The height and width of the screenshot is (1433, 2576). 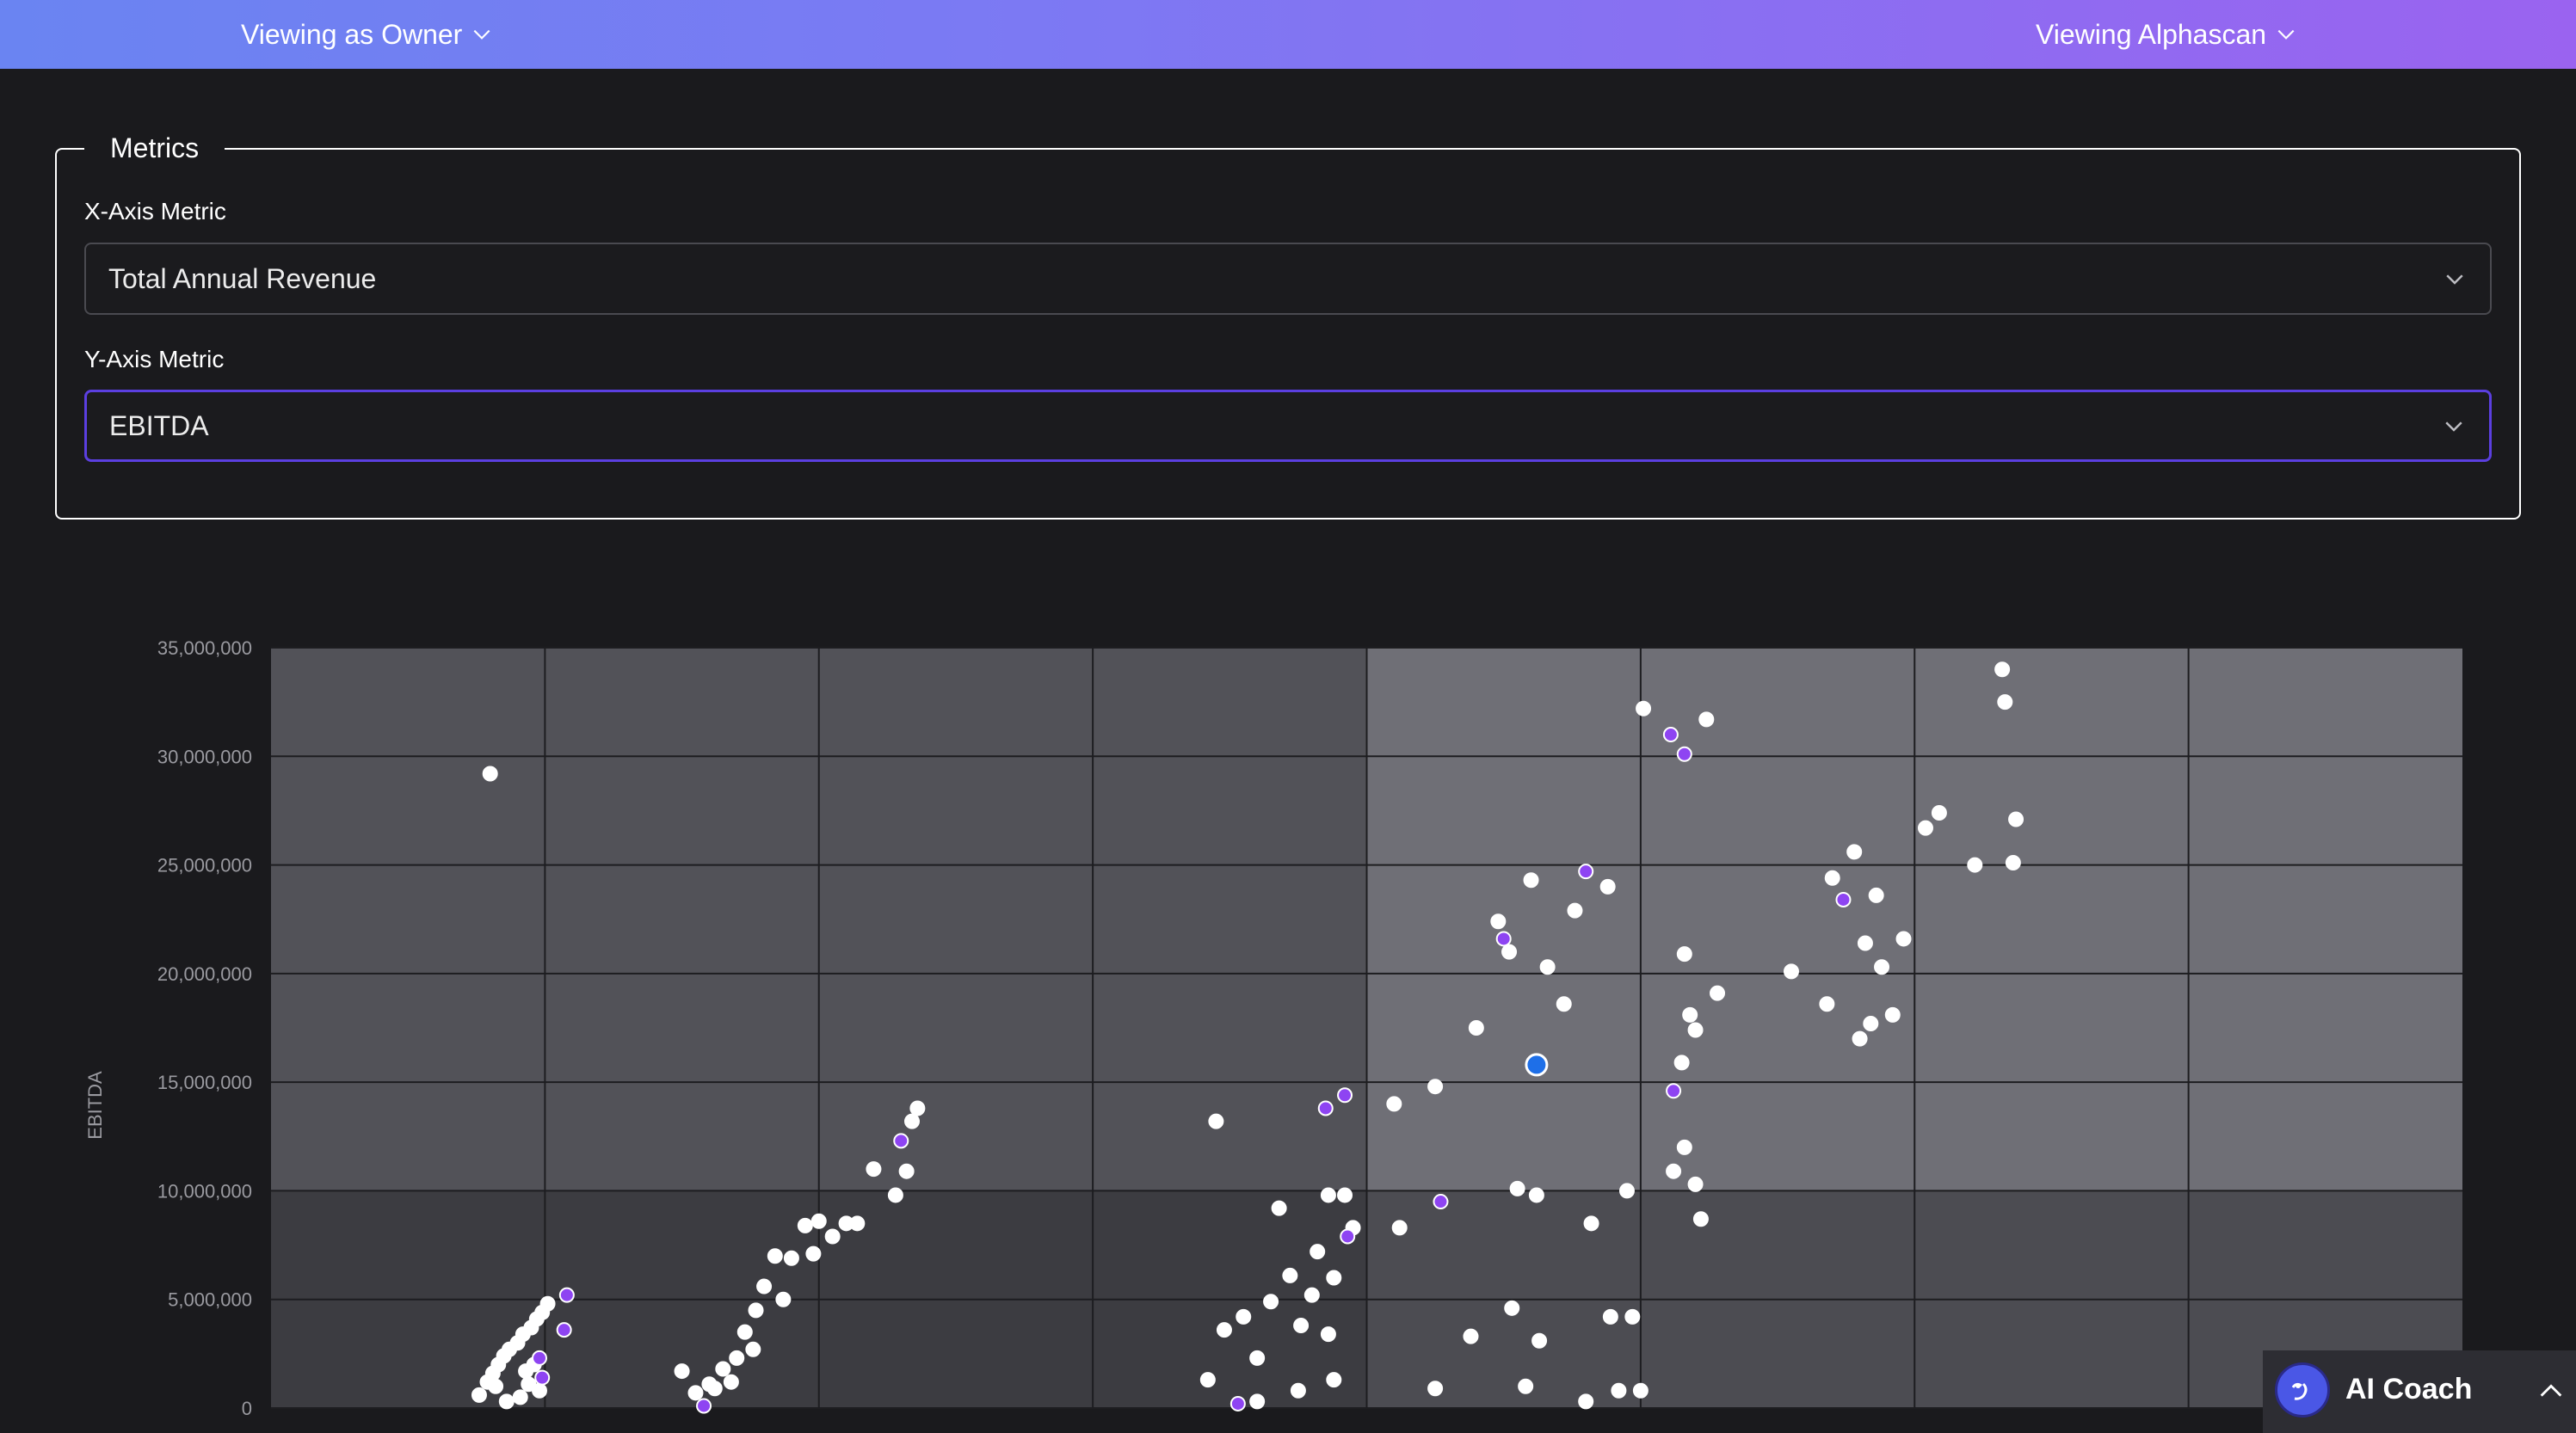 I want to click on coach-face-icon, so click(x=2299, y=1391).